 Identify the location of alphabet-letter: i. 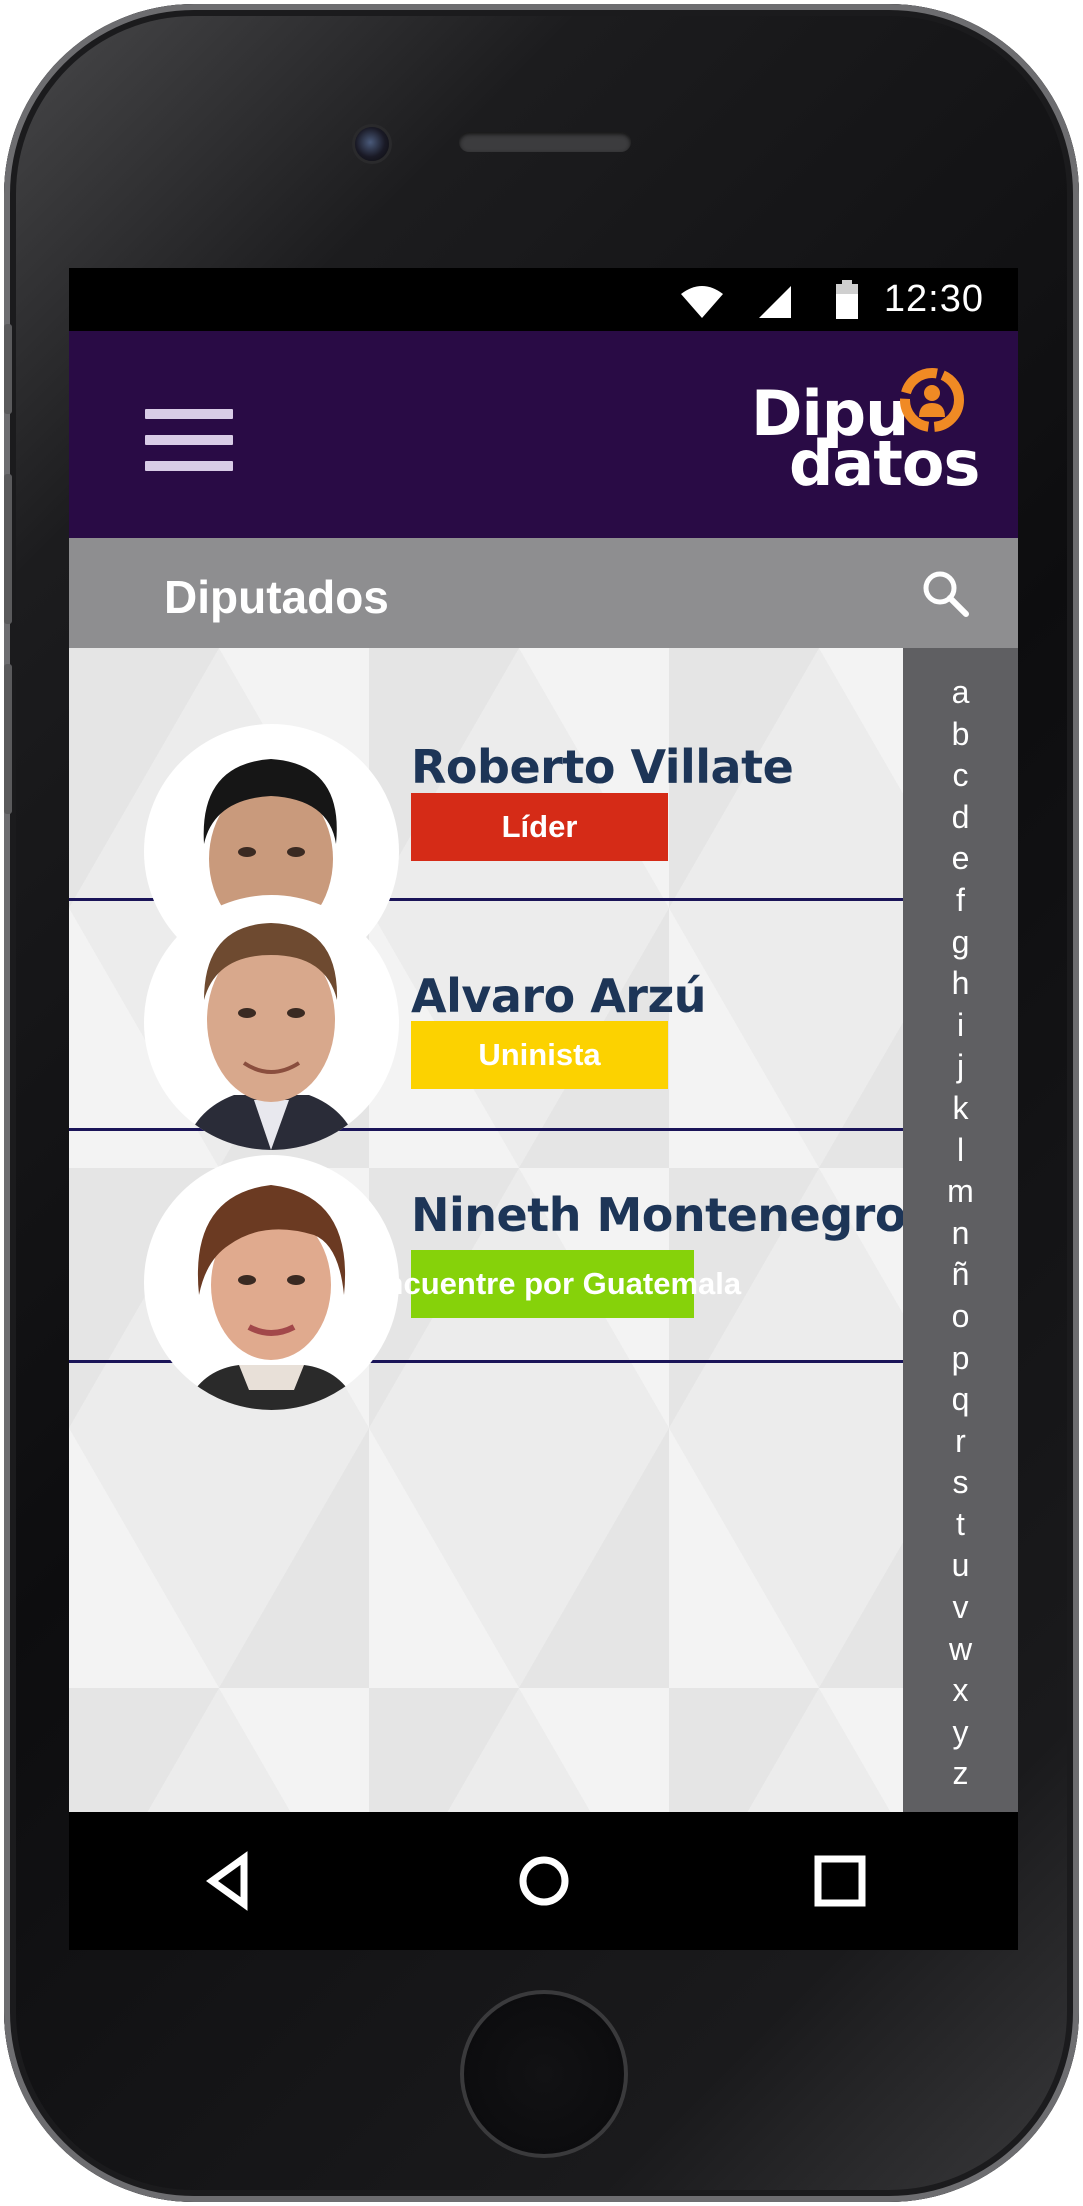
(960, 1026).